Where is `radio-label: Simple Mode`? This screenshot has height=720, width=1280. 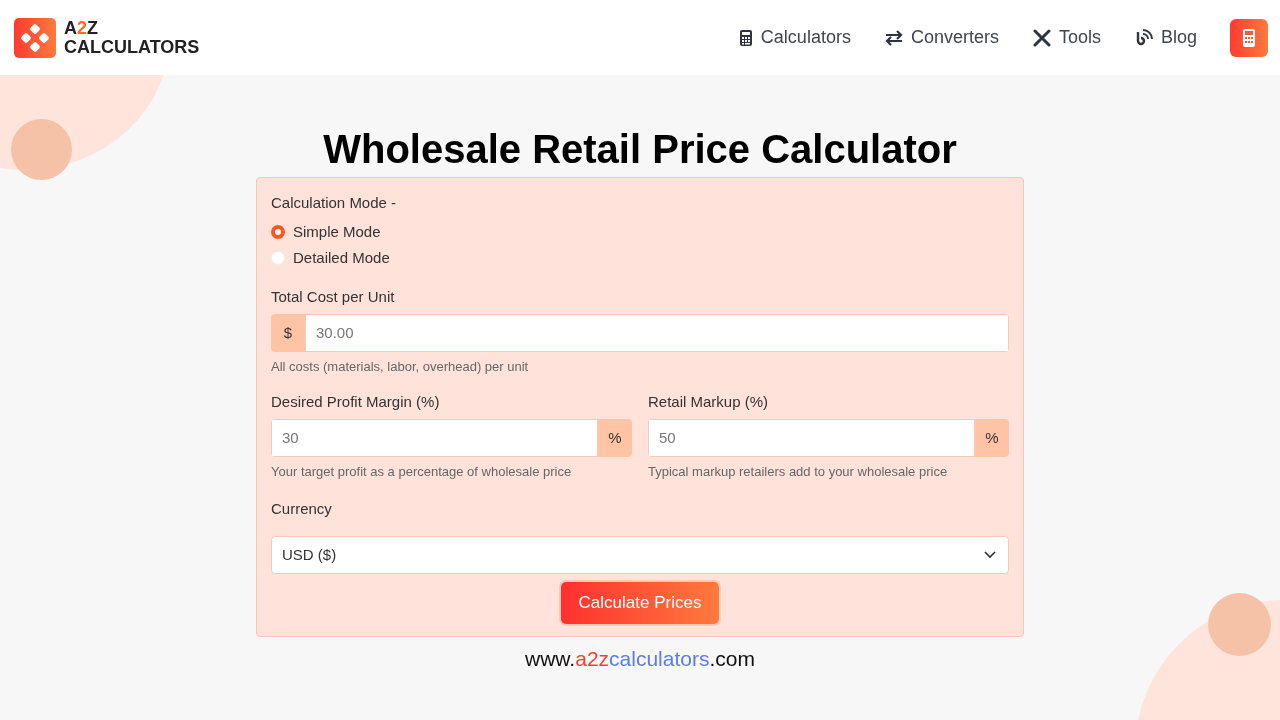
radio-label: Simple Mode is located at coordinates (337, 231).